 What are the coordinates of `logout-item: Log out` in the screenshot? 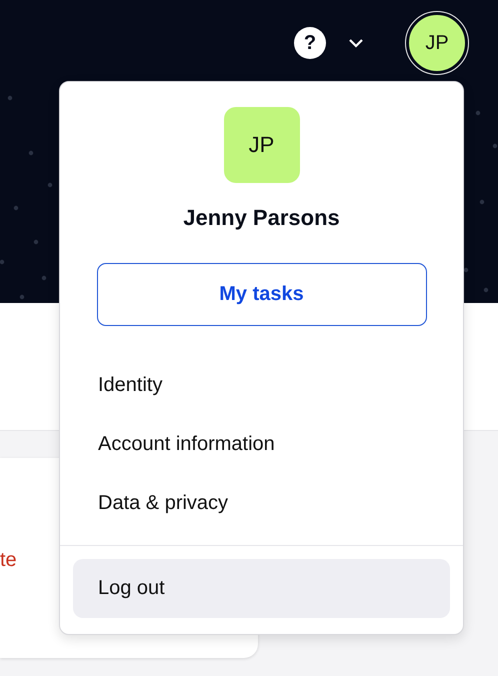 It's located at (261, 588).